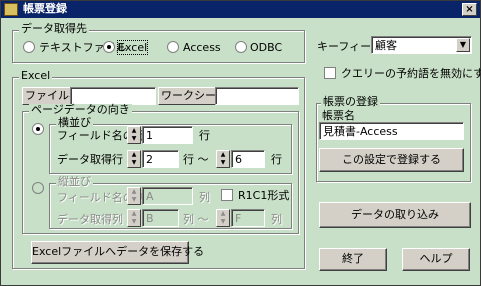 The image size is (481, 286). Describe the element at coordinates (109, 47) in the screenshot. I see `radio-excel` at that location.